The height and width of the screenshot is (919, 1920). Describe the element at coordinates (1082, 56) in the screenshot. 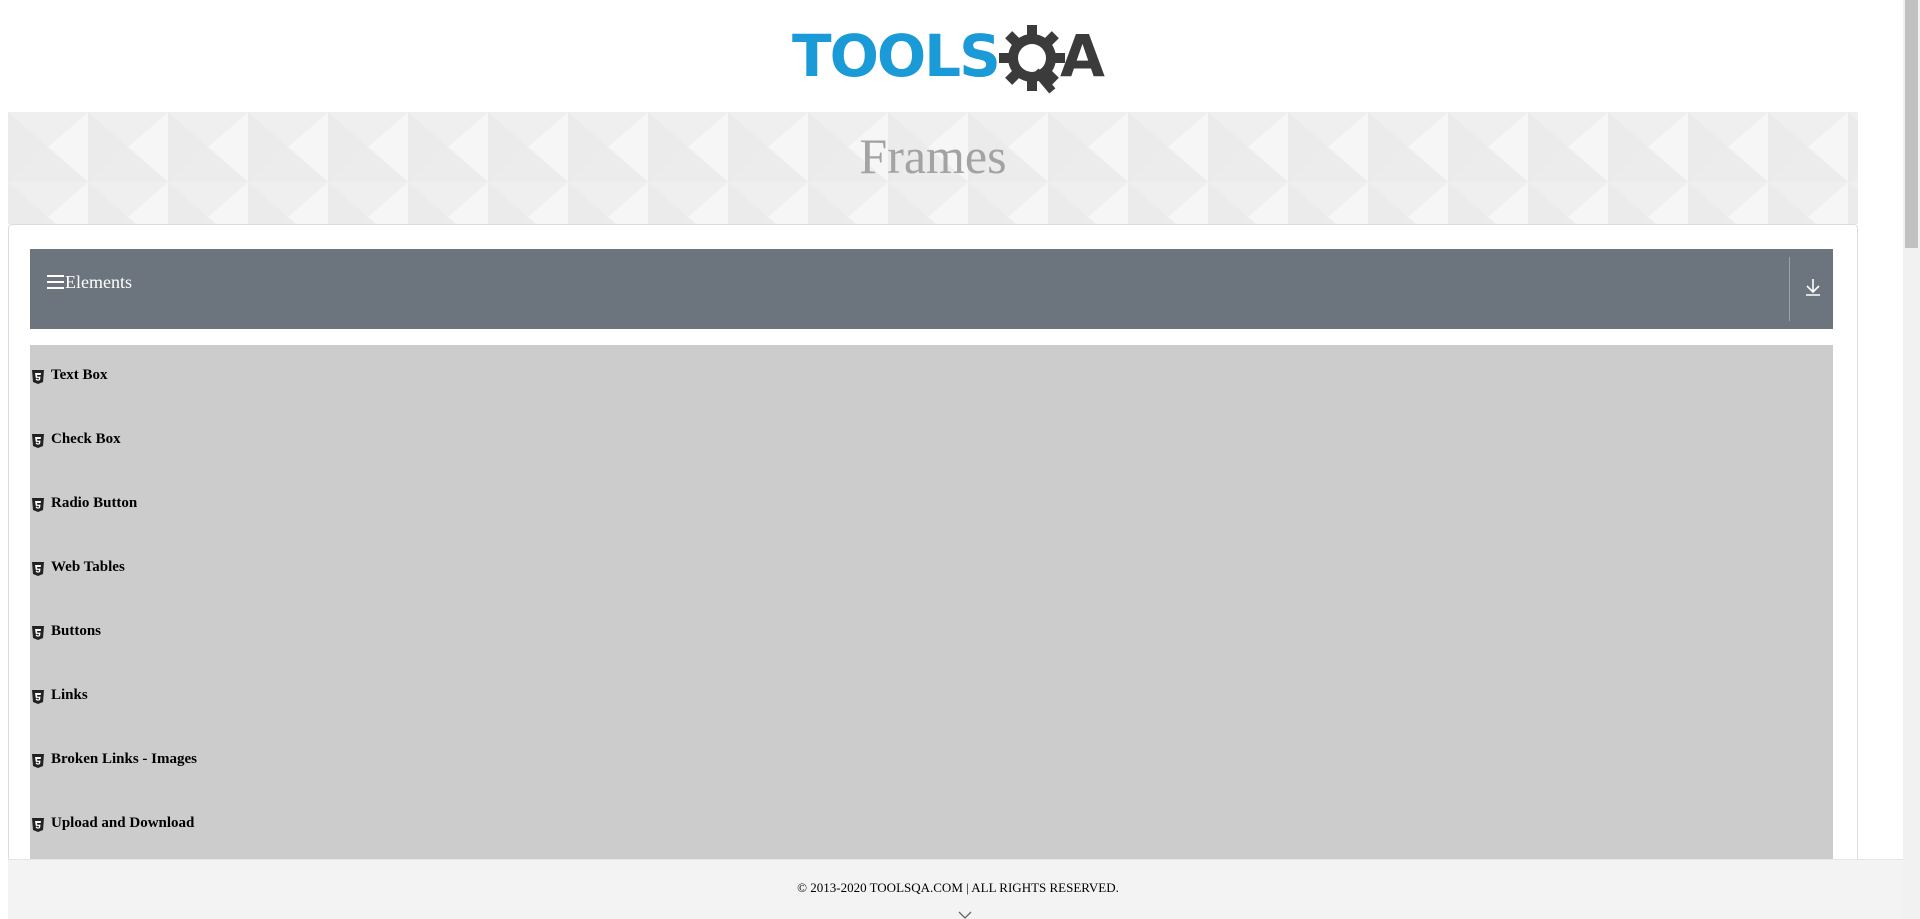

I see `logo-a-text: A` at that location.